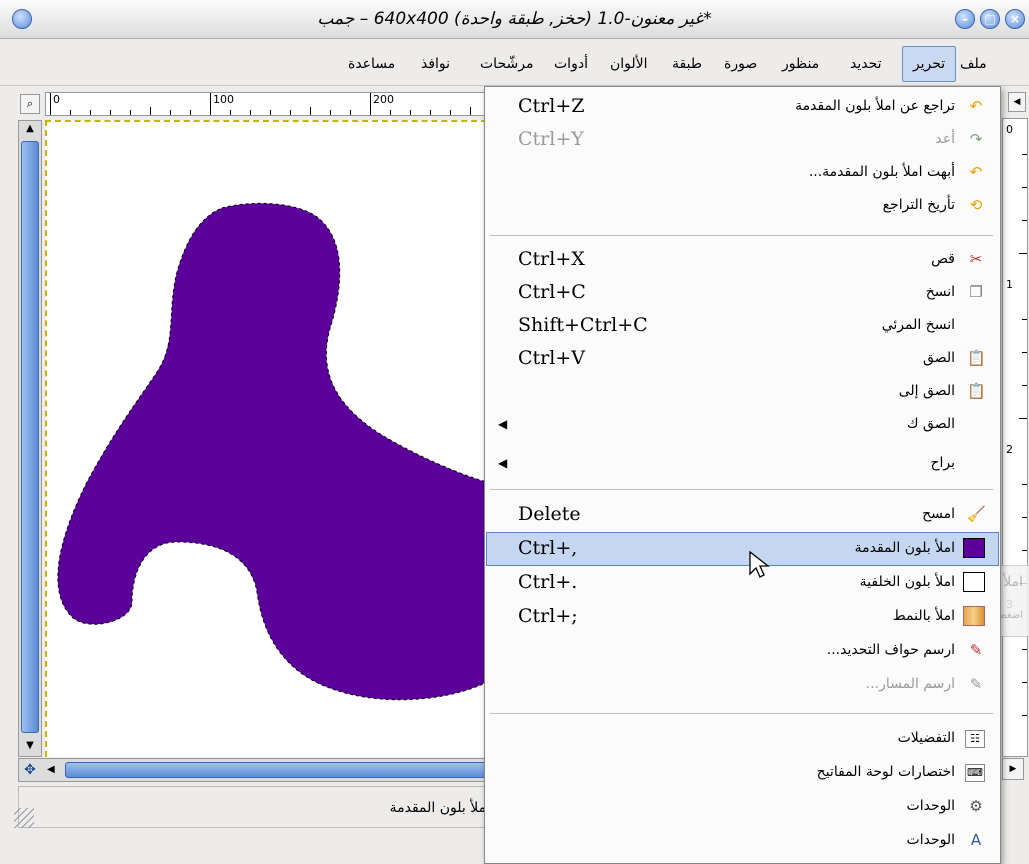 This screenshot has width=1029, height=864. What do you see at coordinates (223, 99) in the screenshot?
I see `ruler-label: 100` at bounding box center [223, 99].